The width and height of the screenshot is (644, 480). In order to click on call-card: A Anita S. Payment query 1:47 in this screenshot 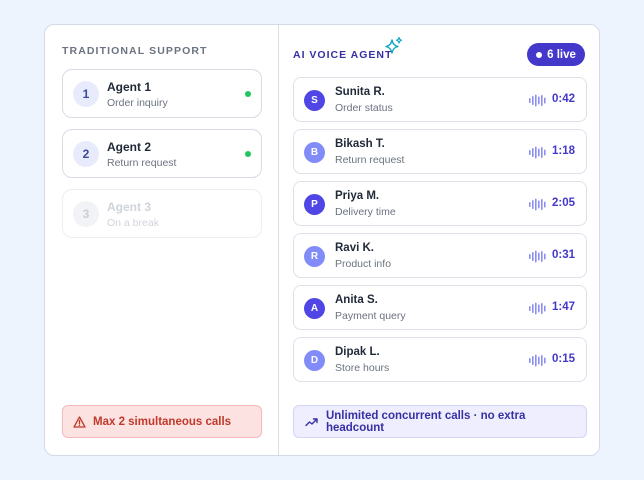, I will do `click(440, 307)`.